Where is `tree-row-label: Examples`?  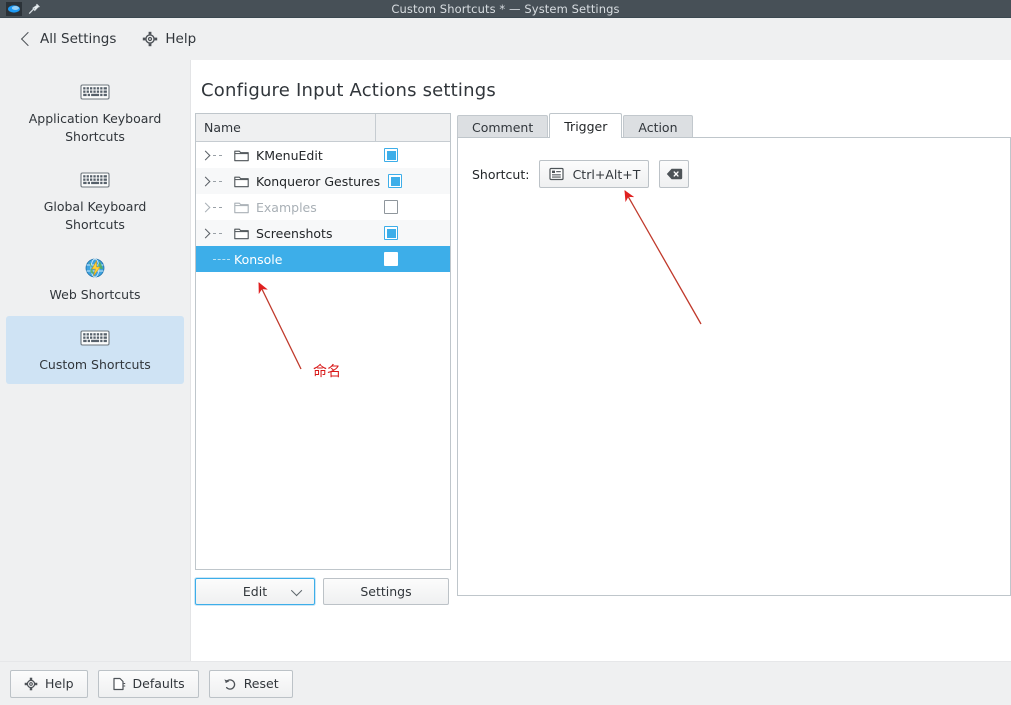
tree-row-label: Examples is located at coordinates (286, 207).